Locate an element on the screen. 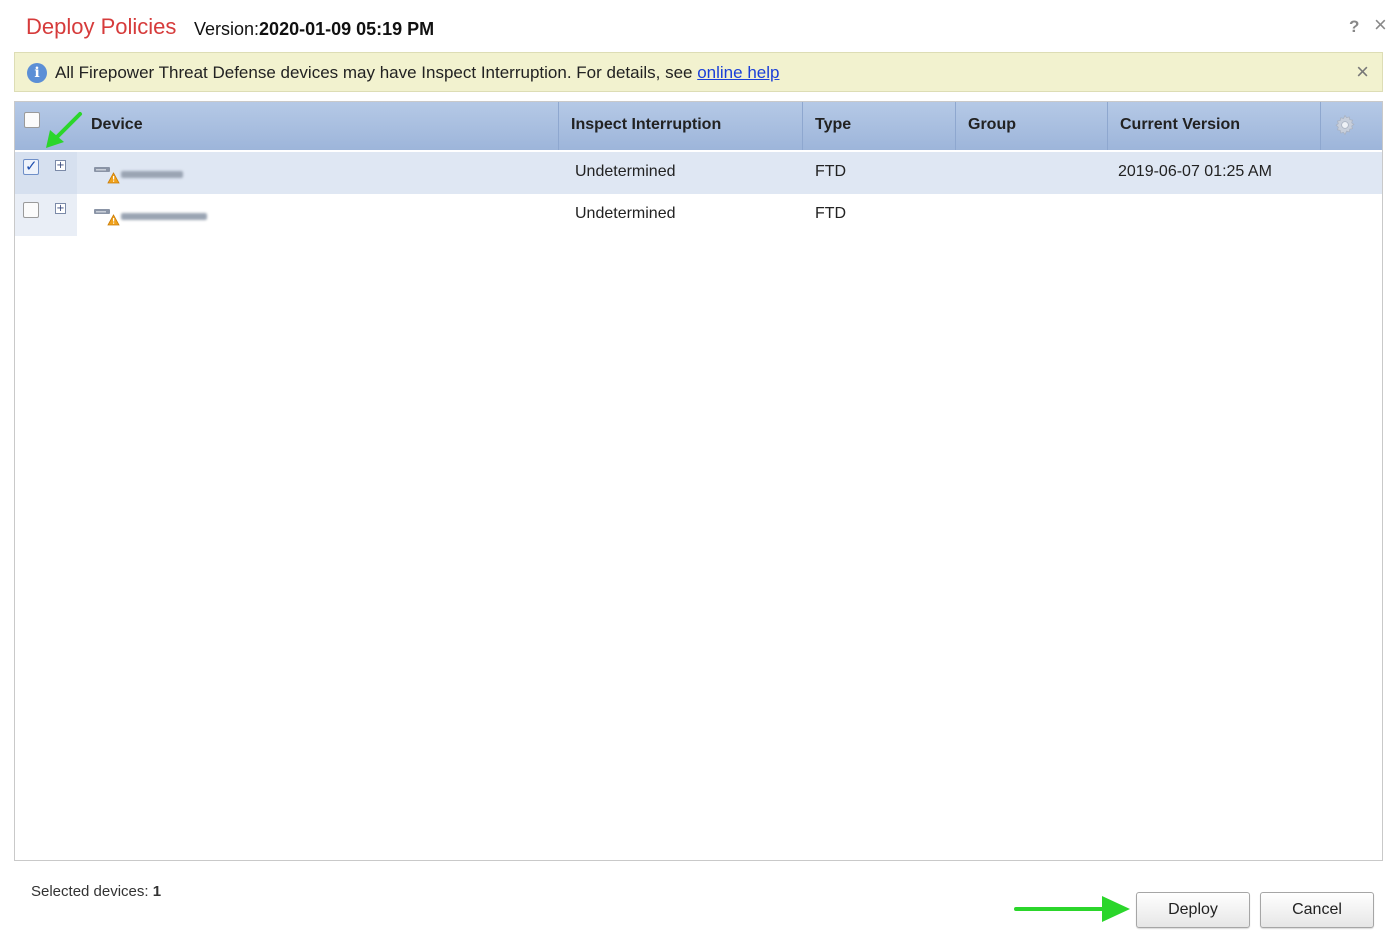 The height and width of the screenshot is (951, 1399). dialog-title: Deploy Policies is located at coordinates (101, 26).